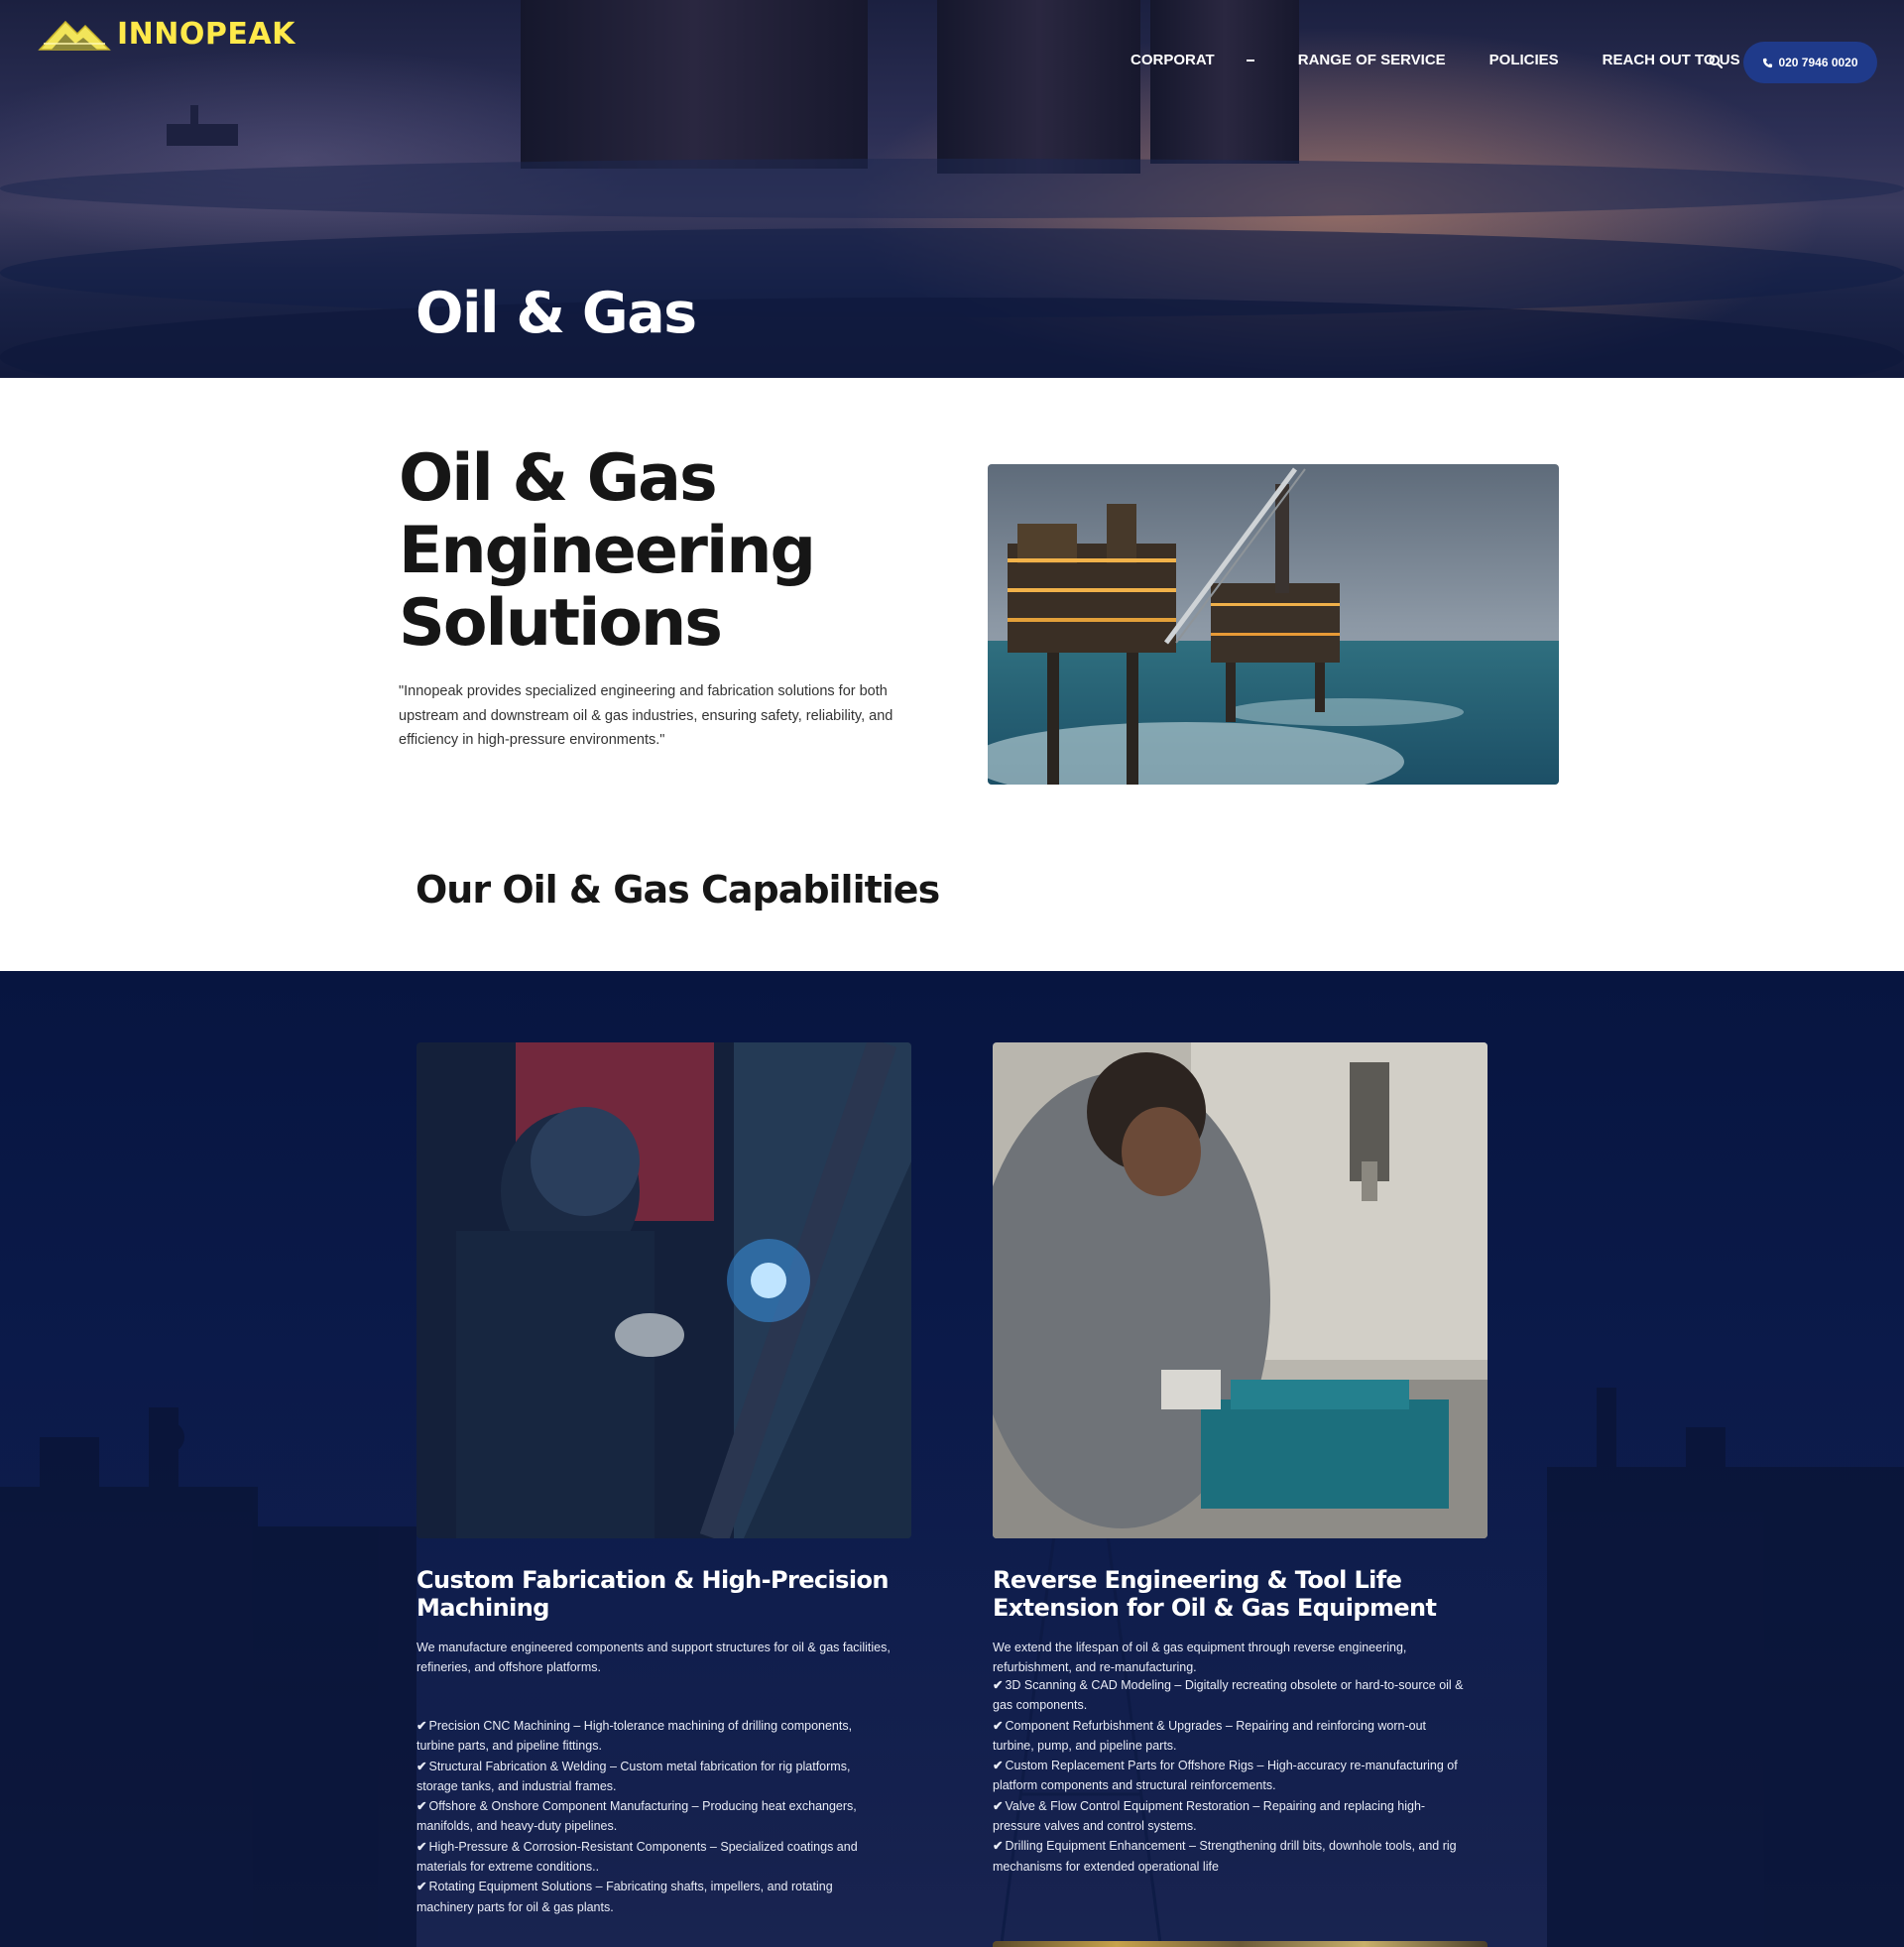  What do you see at coordinates (1524, 60) in the screenshot?
I see `nav-item-policies: POLICIES` at bounding box center [1524, 60].